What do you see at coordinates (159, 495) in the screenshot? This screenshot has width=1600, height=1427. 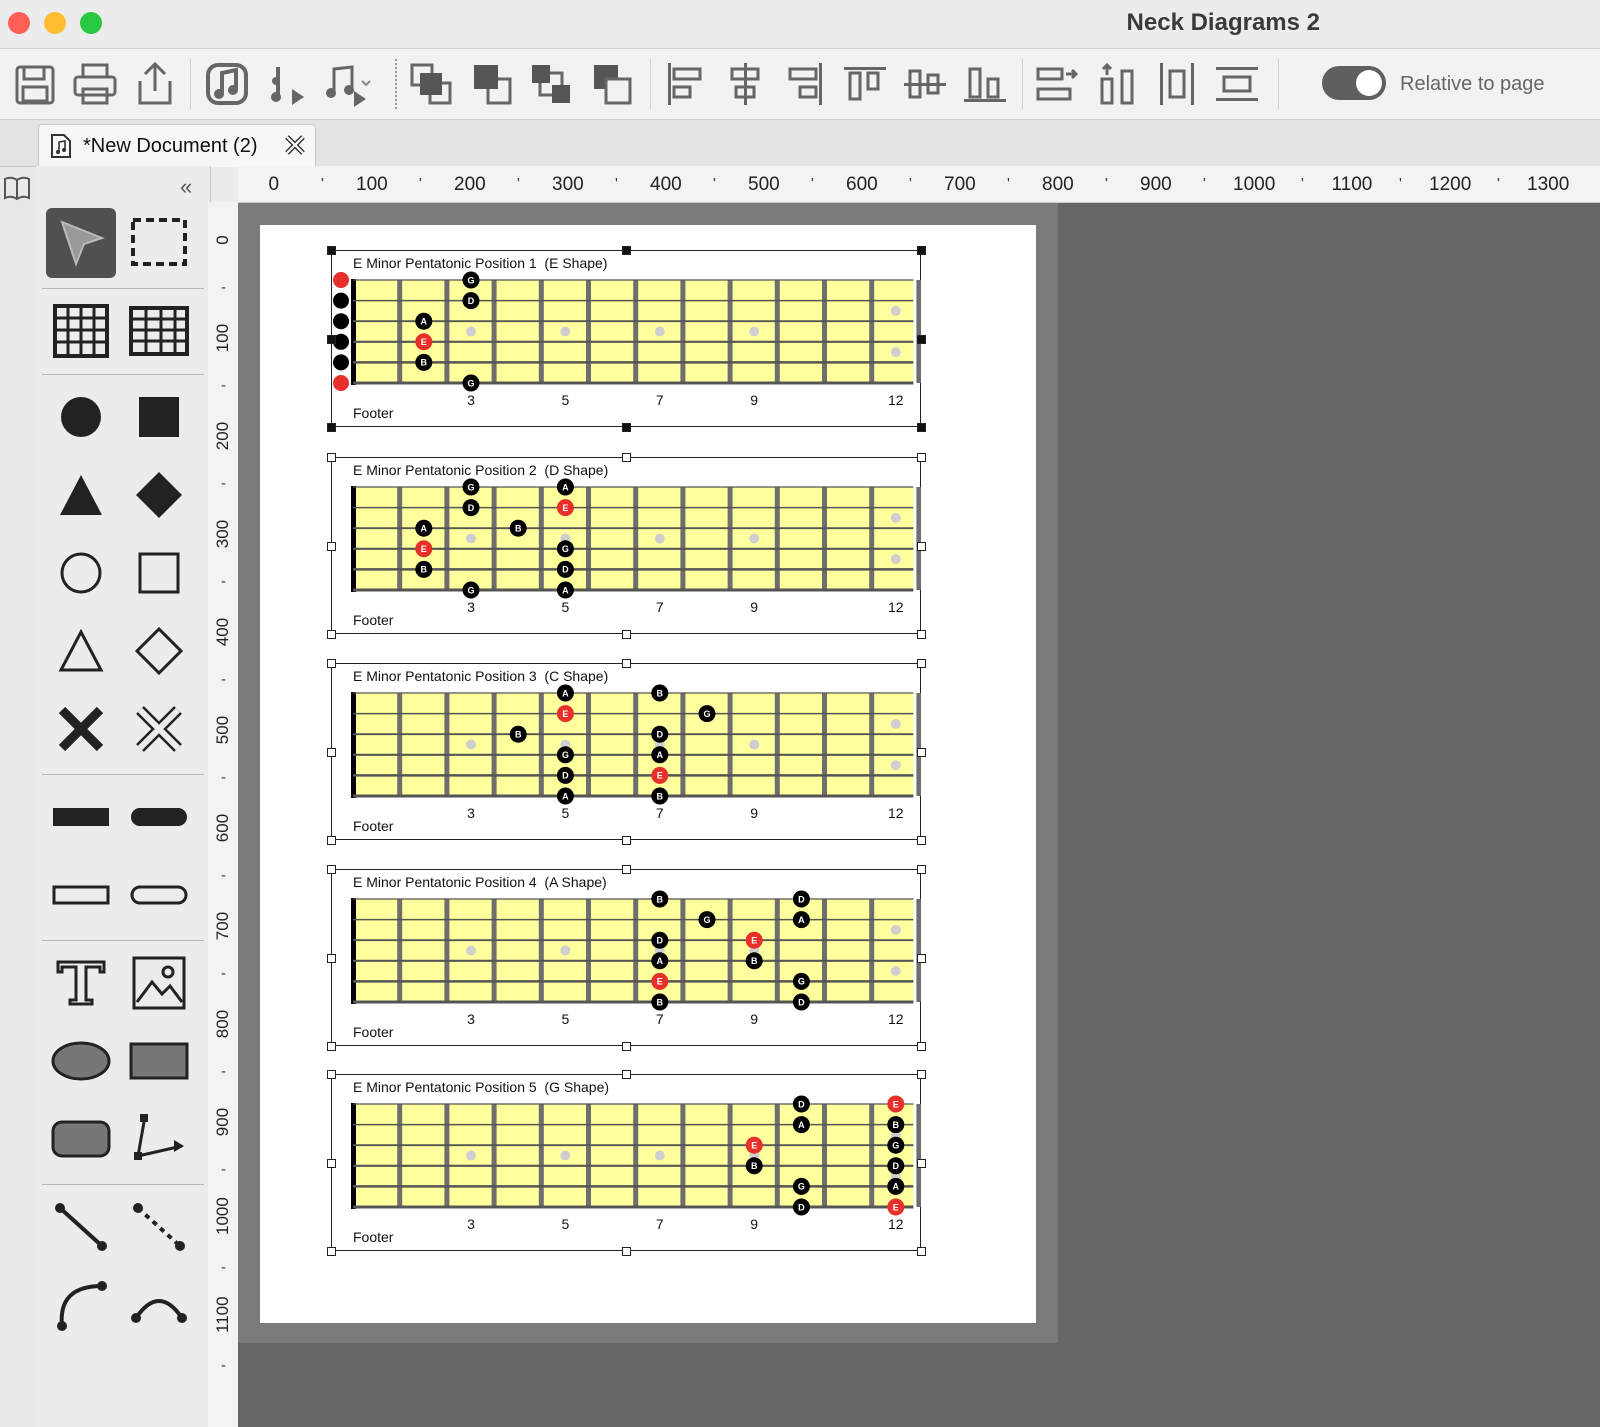 I see `filled-diamond-tool` at bounding box center [159, 495].